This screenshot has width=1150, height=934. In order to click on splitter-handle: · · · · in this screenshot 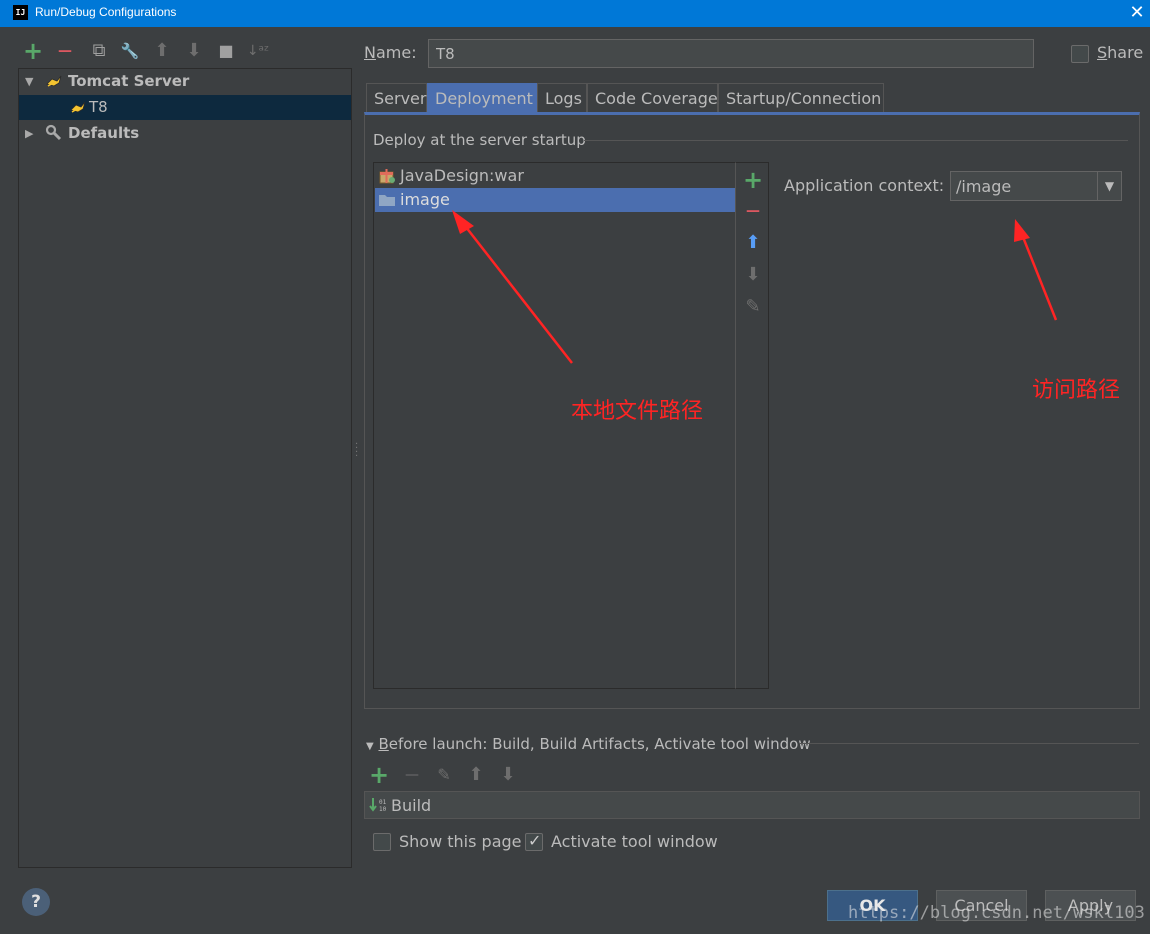, I will do `click(356, 451)`.